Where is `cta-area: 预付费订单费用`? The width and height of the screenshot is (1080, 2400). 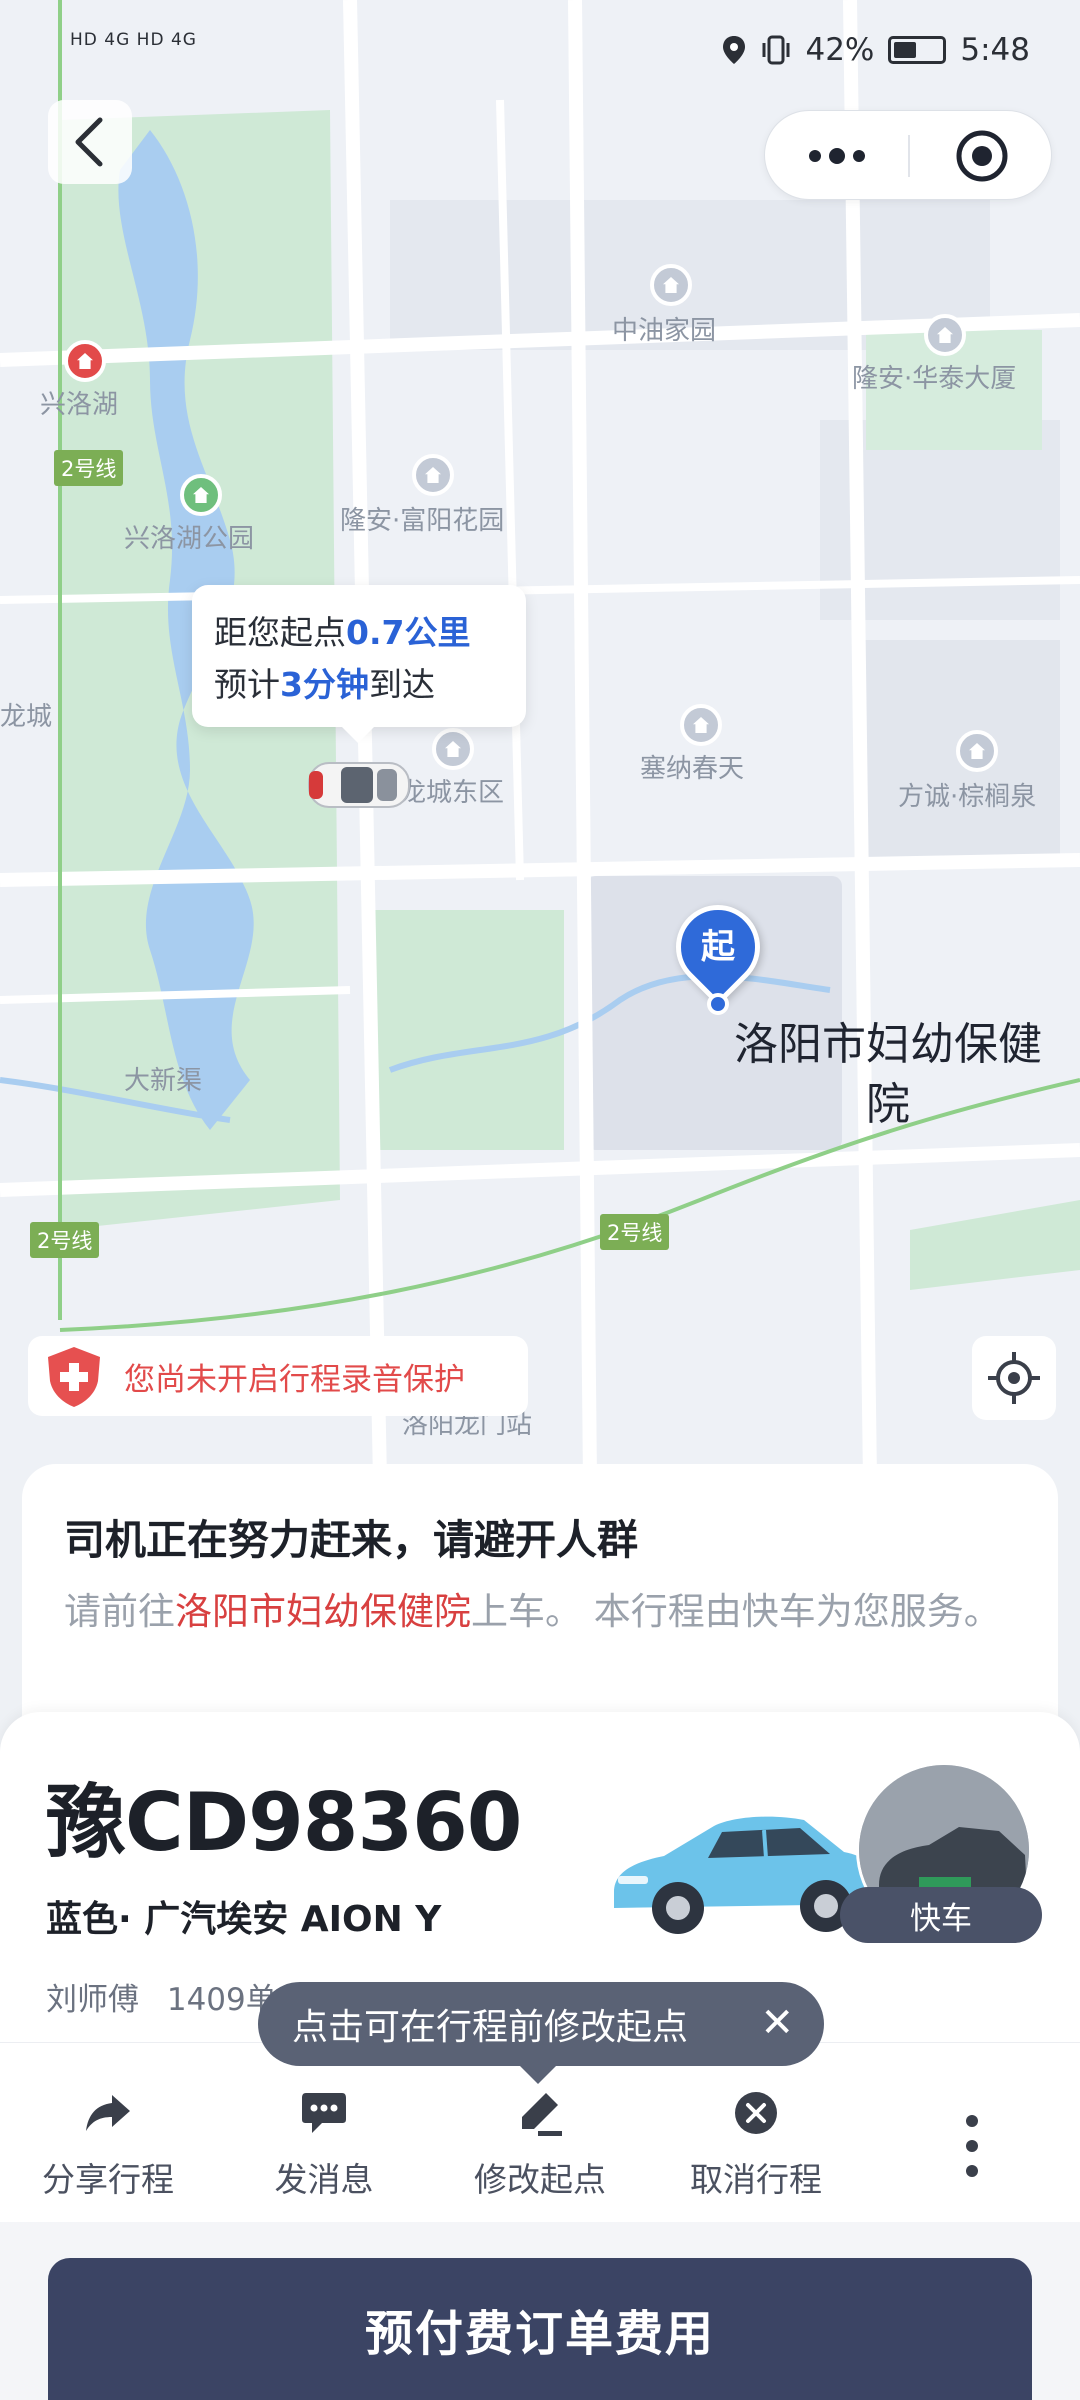
cta-area: 预付费订单费用 is located at coordinates (540, 2311).